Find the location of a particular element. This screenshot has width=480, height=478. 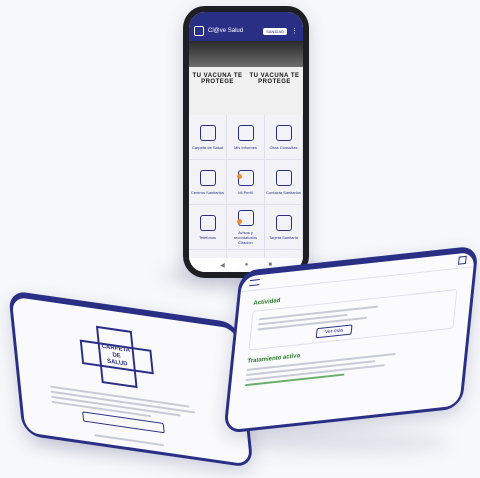

banner-right-slogan: TU VACUNA TE PROTEGE is located at coordinates (274, 79).